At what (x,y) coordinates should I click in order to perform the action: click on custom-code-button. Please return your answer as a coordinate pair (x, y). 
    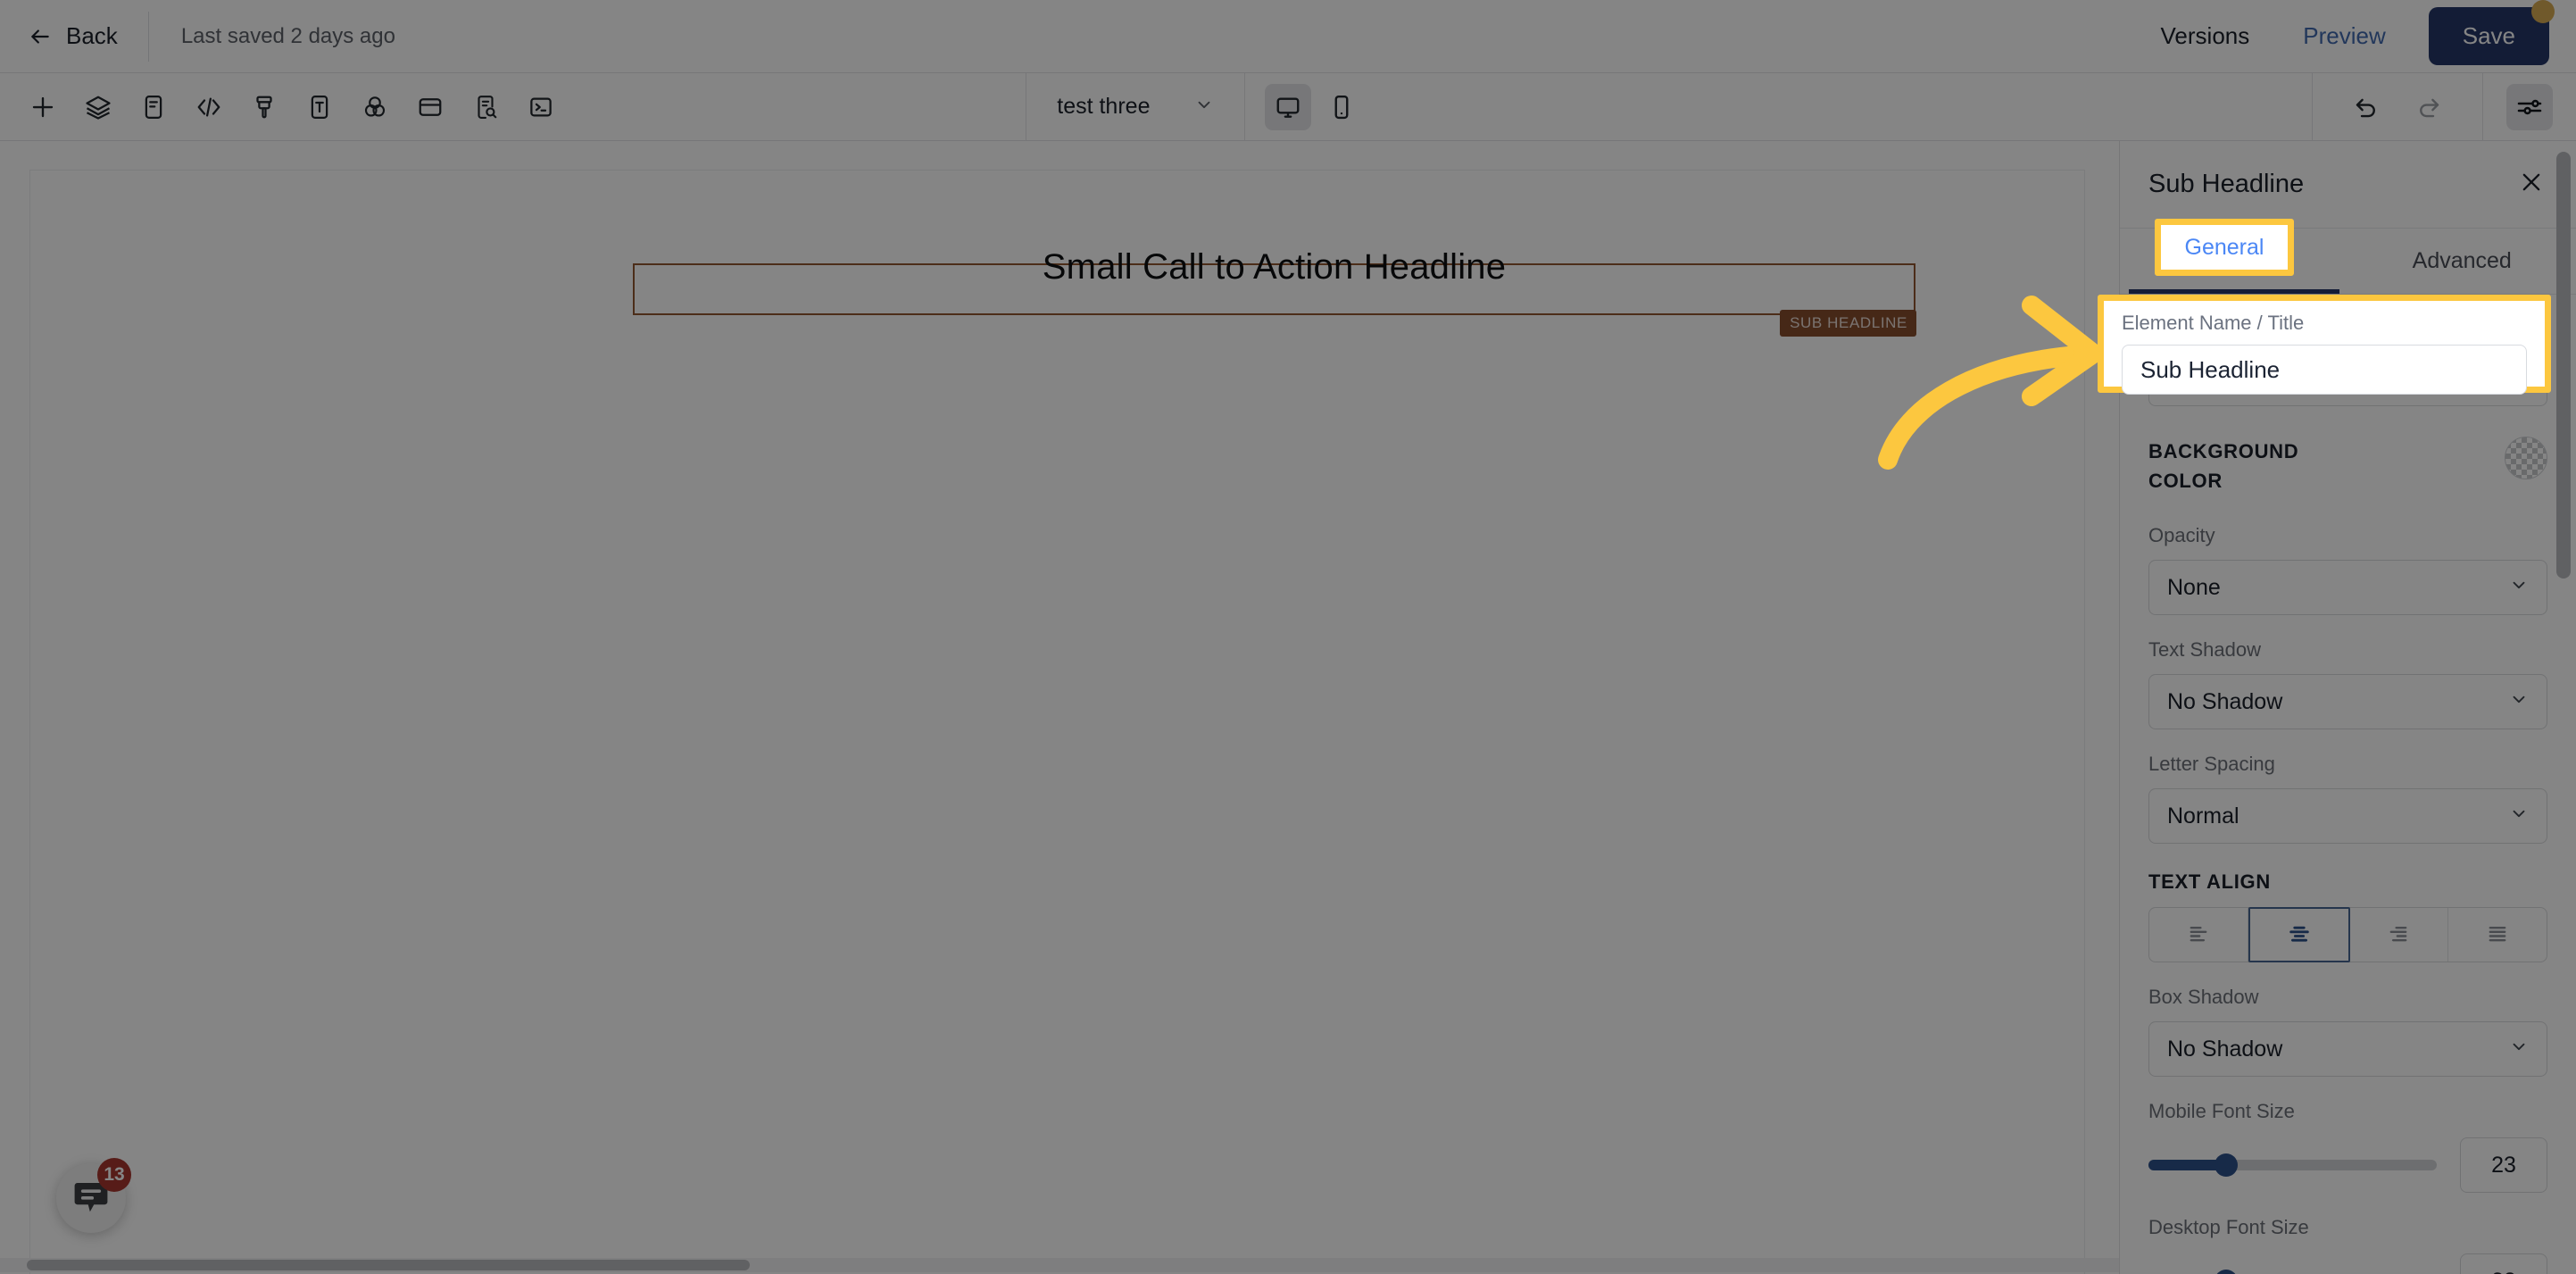
    Looking at the image, I should click on (209, 107).